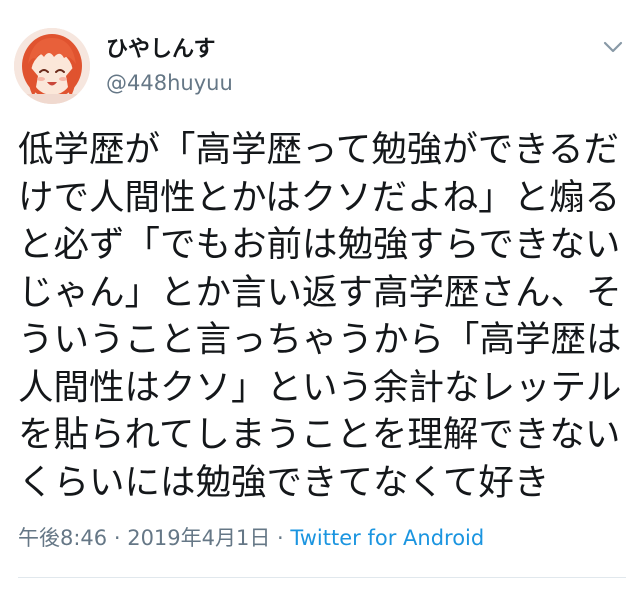 This screenshot has width=640, height=602. I want to click on tweet-text-line: を貼られてしまうことを理解できない, so click(319, 434).